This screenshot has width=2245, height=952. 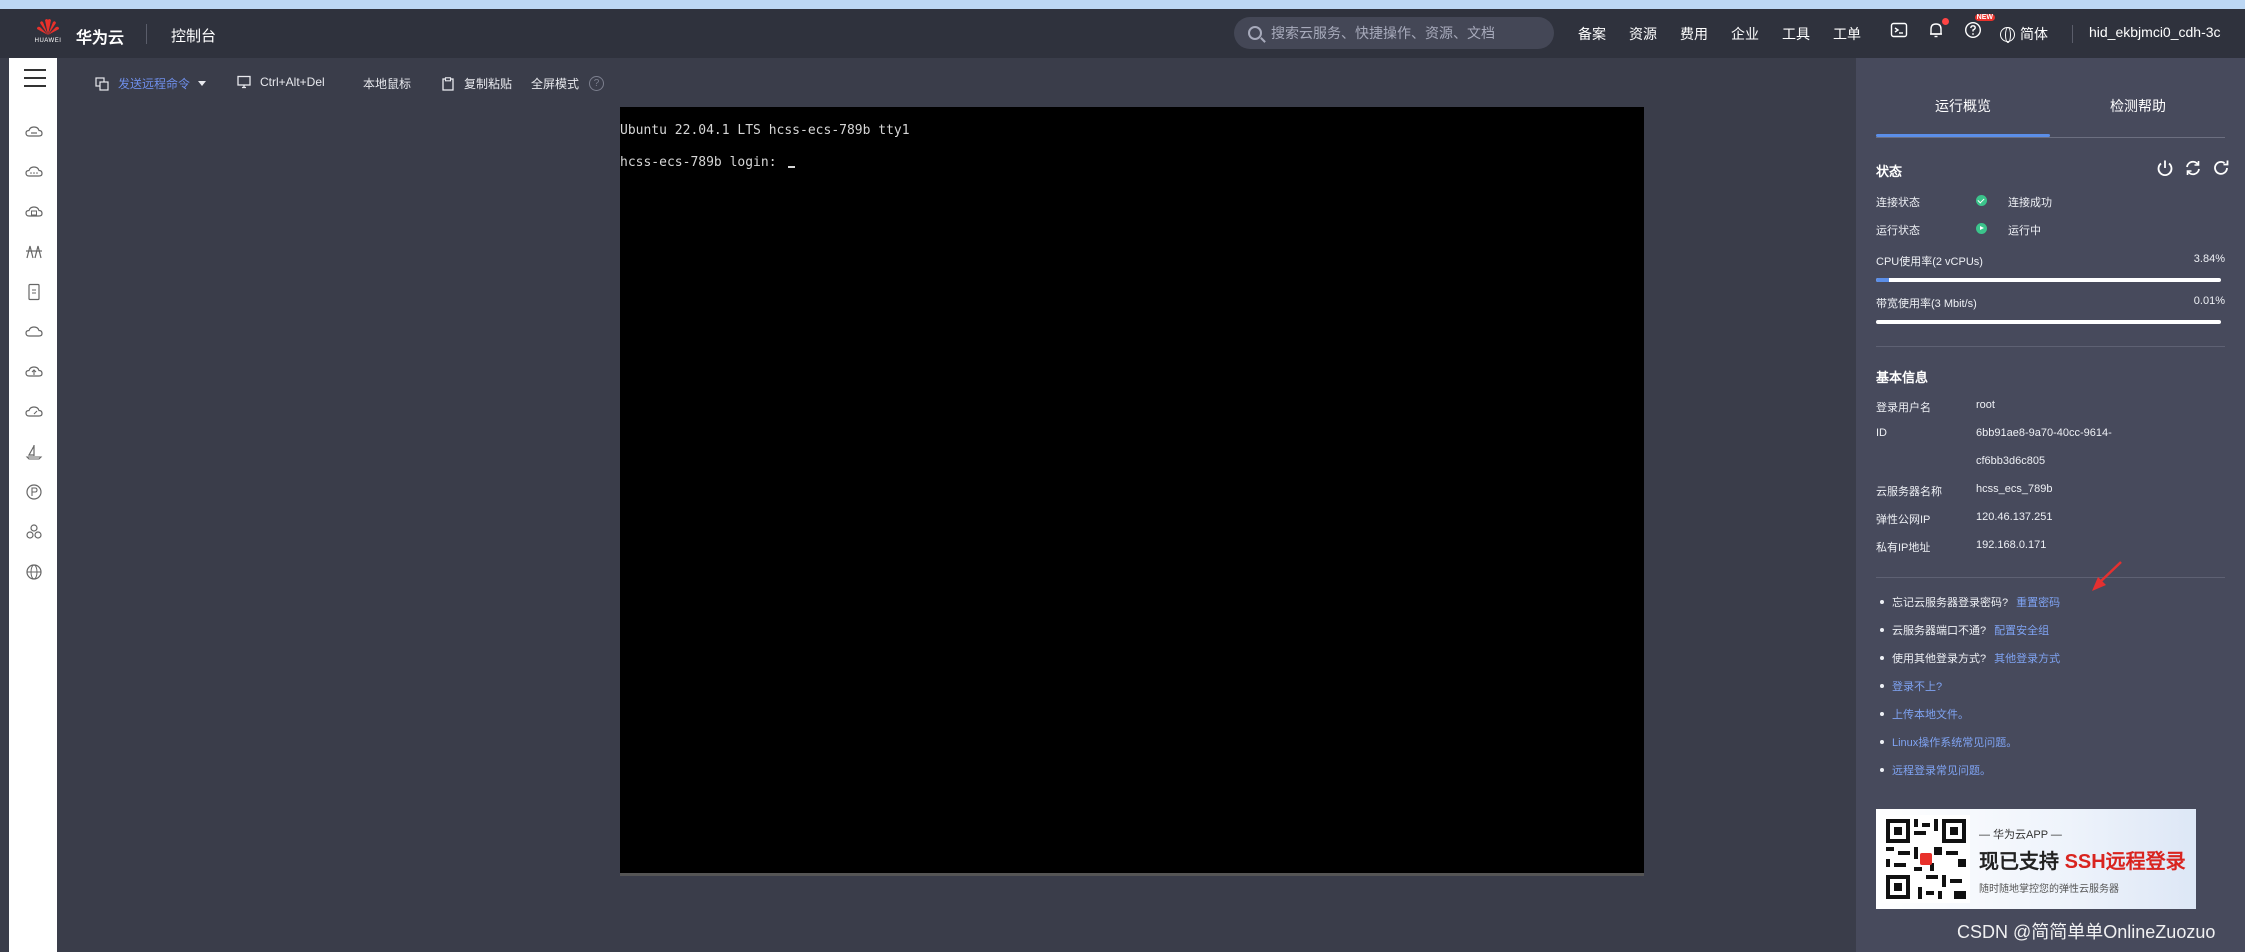 What do you see at coordinates (146, 34) in the screenshot?
I see `header-divider` at bounding box center [146, 34].